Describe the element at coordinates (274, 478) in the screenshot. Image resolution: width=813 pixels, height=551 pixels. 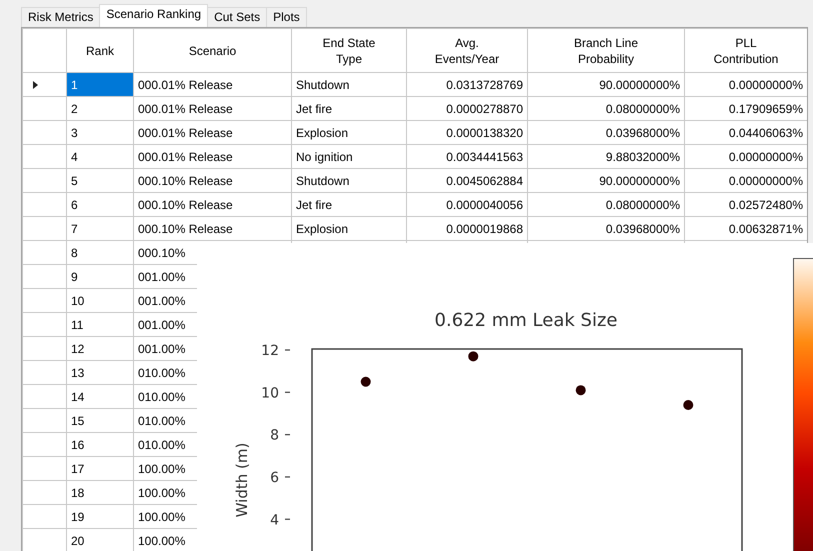
I see `tick-label: 6` at that location.